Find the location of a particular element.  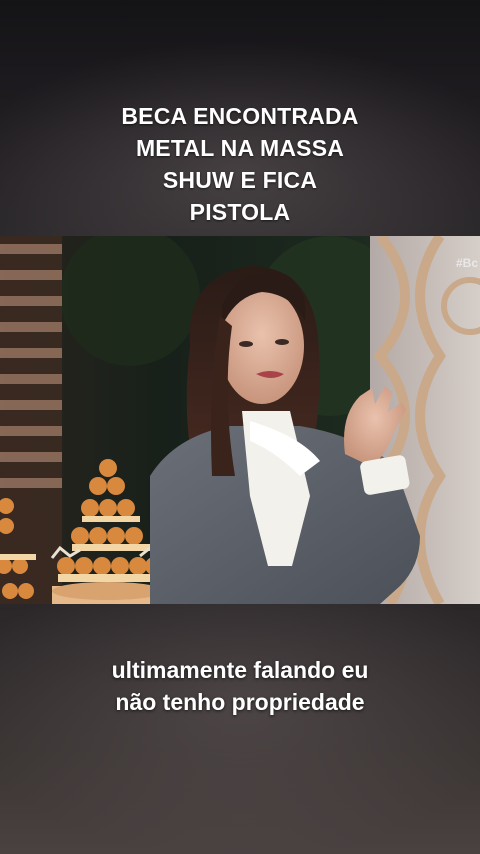

title-caption-line-3: SHUW E FICA is located at coordinates (240, 180).